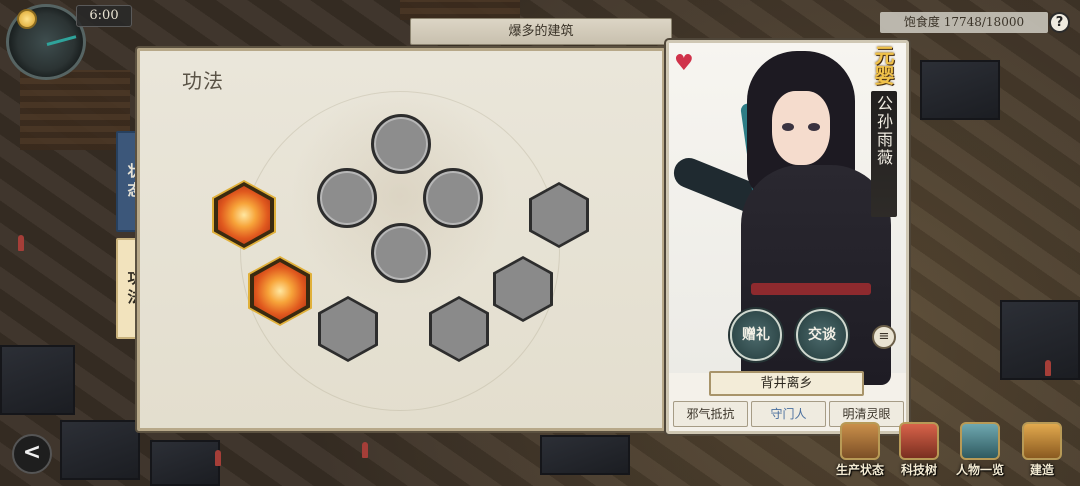 This screenshot has width=1080, height=486. Describe the element at coordinates (801, 128) in the screenshot. I see `portrait-face` at that location.